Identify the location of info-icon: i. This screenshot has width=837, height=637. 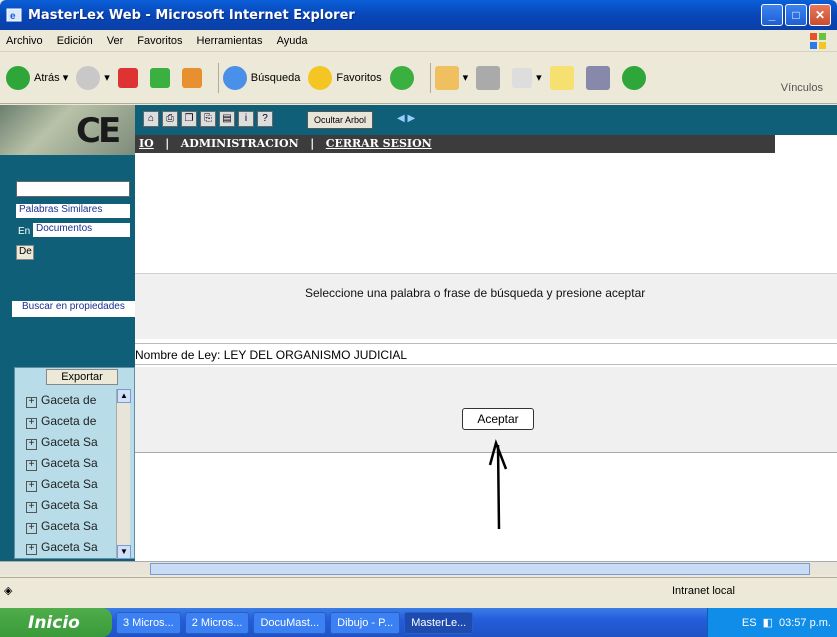
(246, 119).